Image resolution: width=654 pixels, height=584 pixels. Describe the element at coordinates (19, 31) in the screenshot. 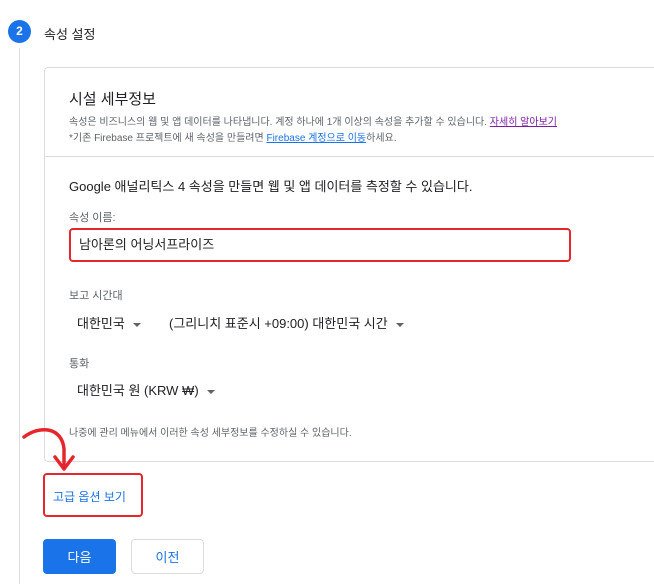

I see `step-number-badge: 2` at that location.